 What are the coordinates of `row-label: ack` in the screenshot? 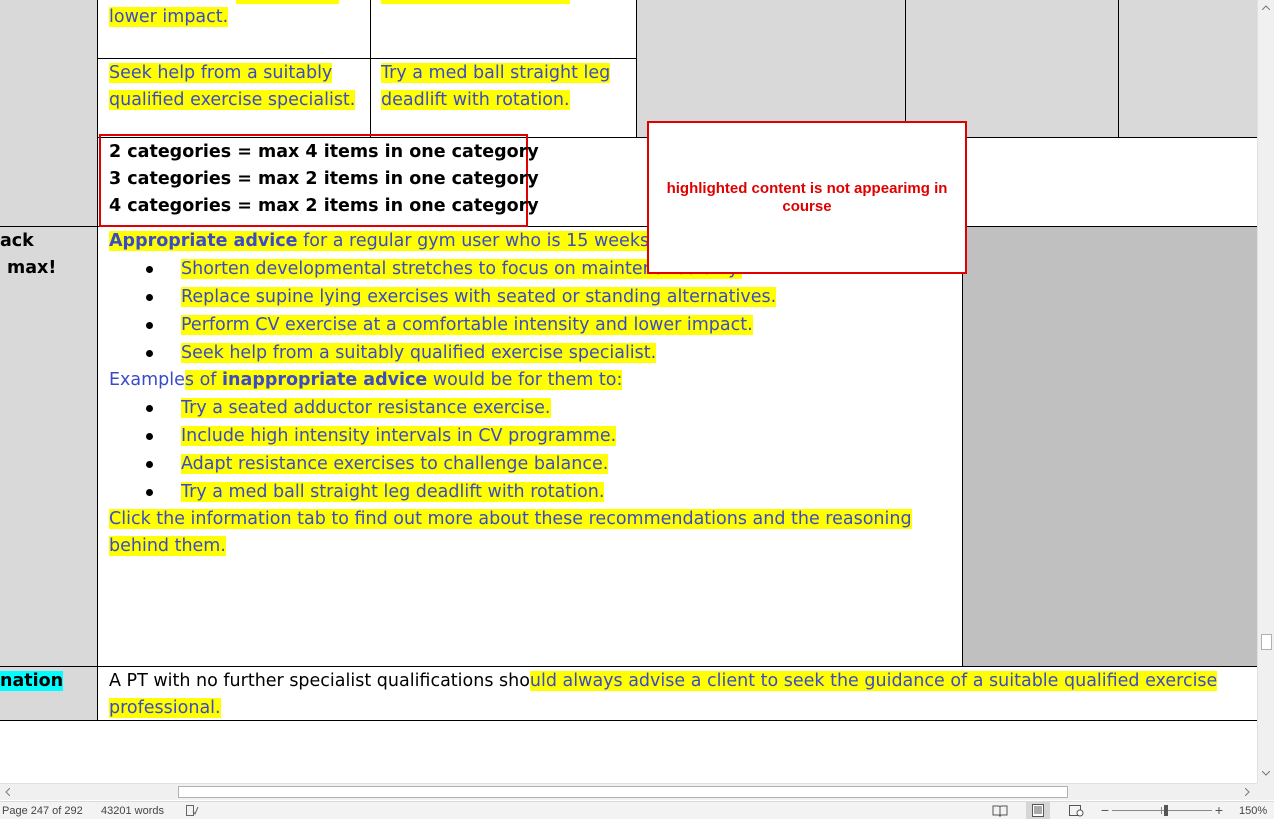 It's located at (17, 241).